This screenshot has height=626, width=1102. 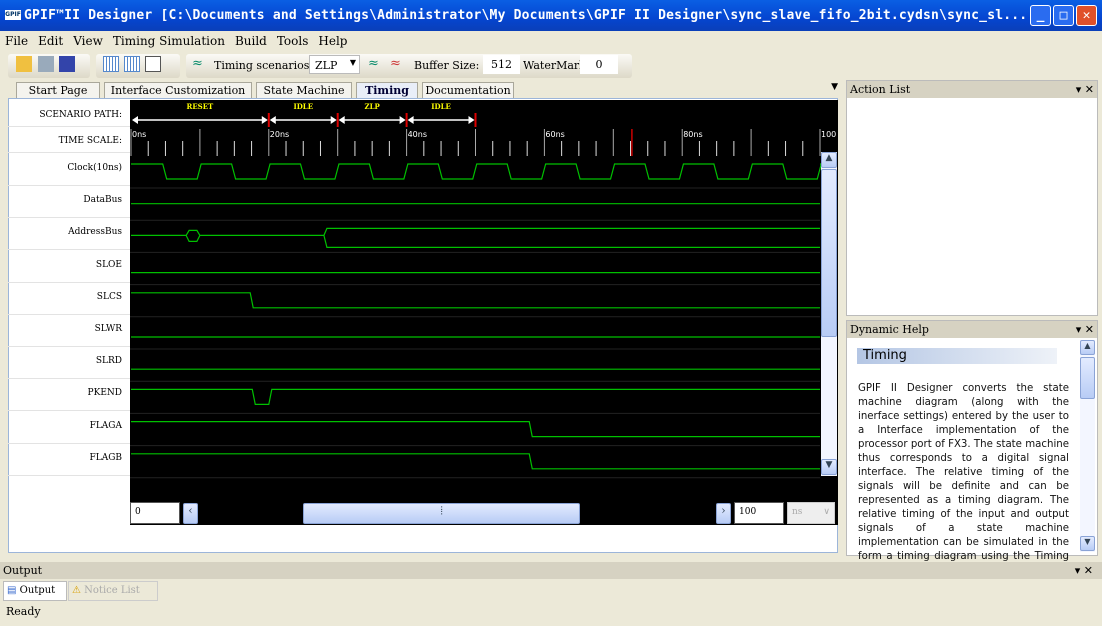 I want to click on output-tab-output: ▤ Output, so click(x=35, y=591).